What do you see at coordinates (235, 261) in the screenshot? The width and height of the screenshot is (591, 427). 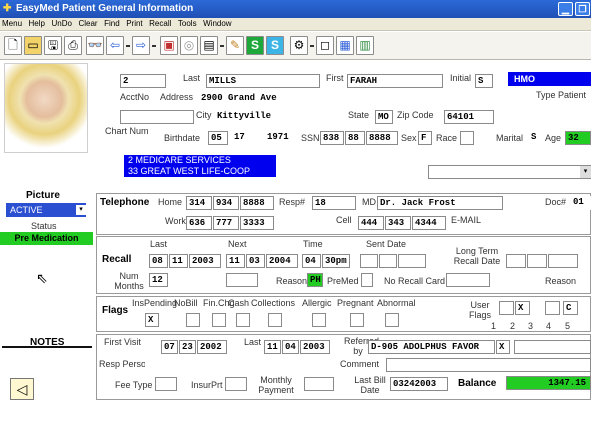 I see `recall-next-month: 11` at bounding box center [235, 261].